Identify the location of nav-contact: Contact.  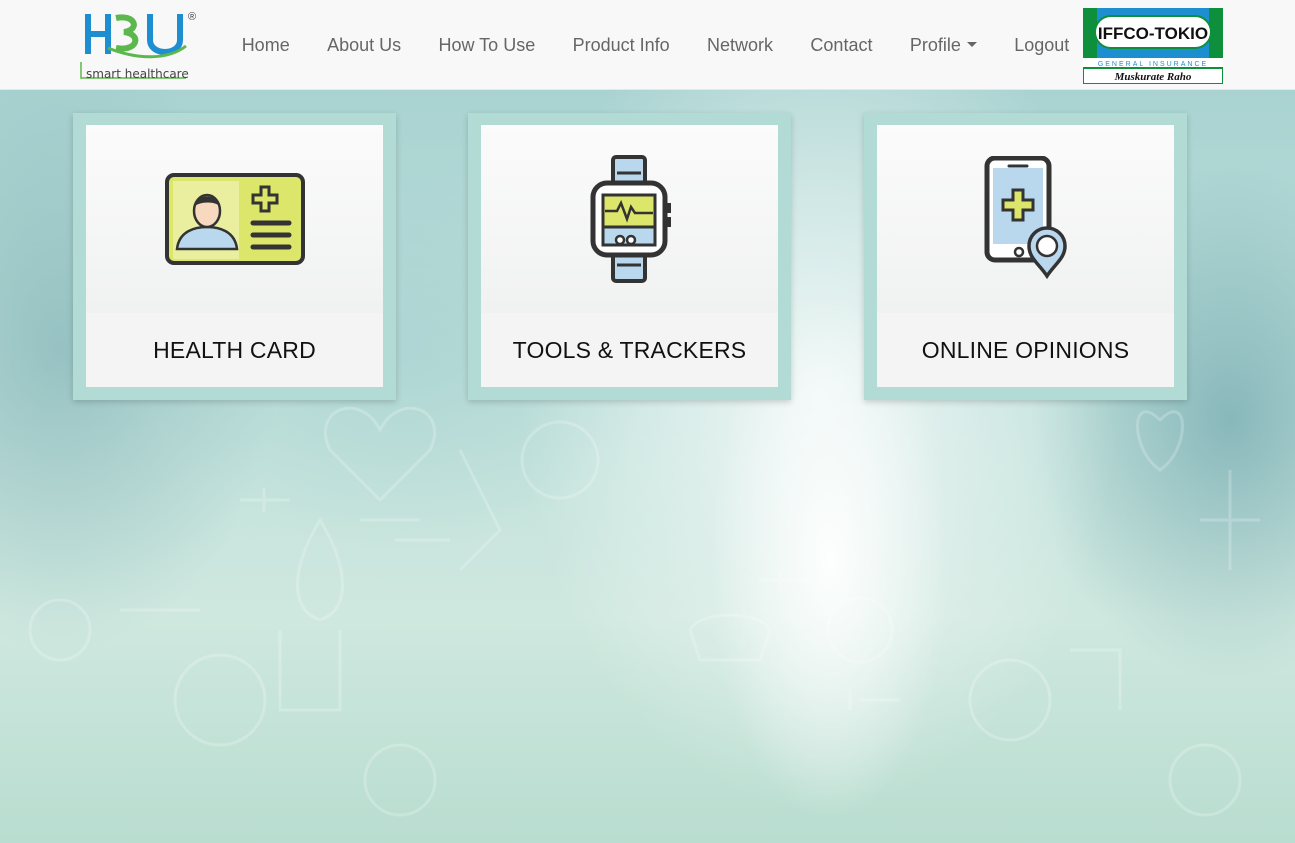
(841, 45).